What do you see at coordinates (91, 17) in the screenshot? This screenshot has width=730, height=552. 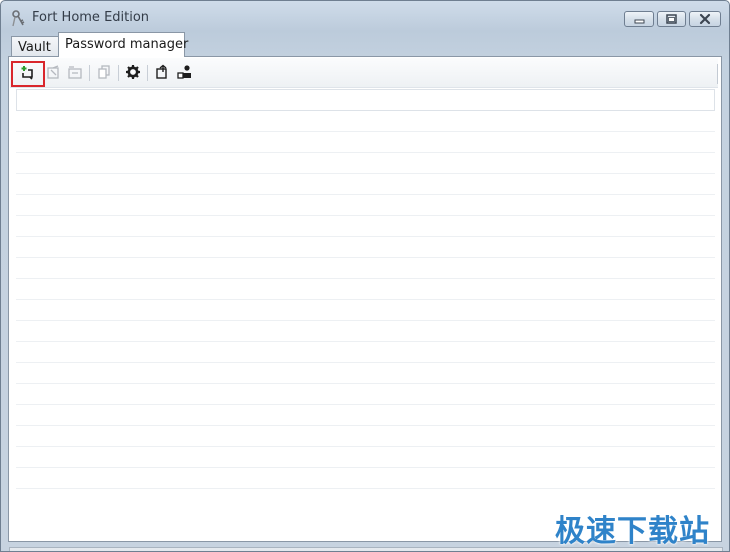 I see `window-title: Fort Home Edition` at bounding box center [91, 17].